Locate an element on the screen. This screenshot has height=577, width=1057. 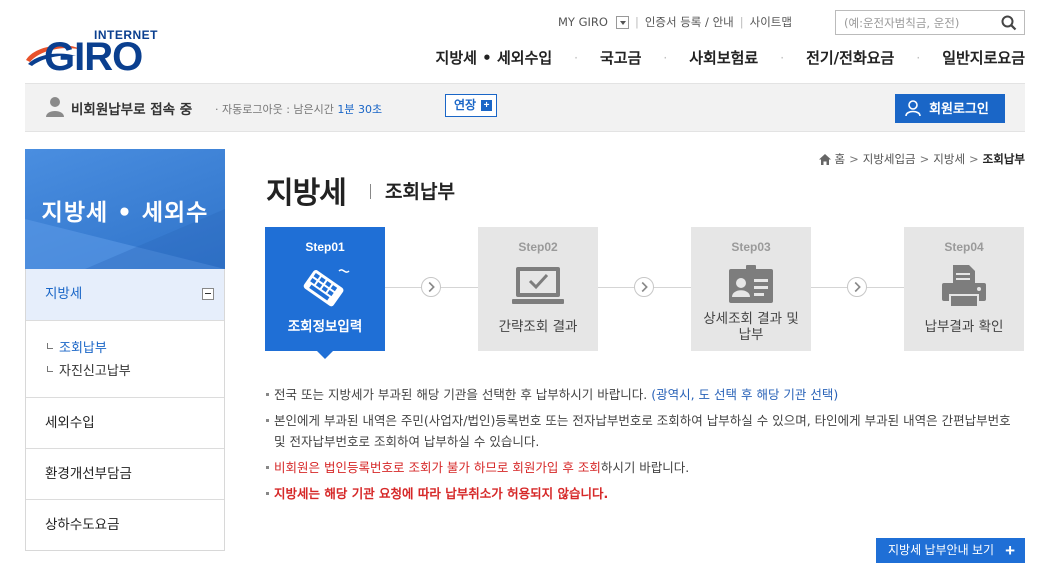
user-outline-icon is located at coordinates (913, 108).